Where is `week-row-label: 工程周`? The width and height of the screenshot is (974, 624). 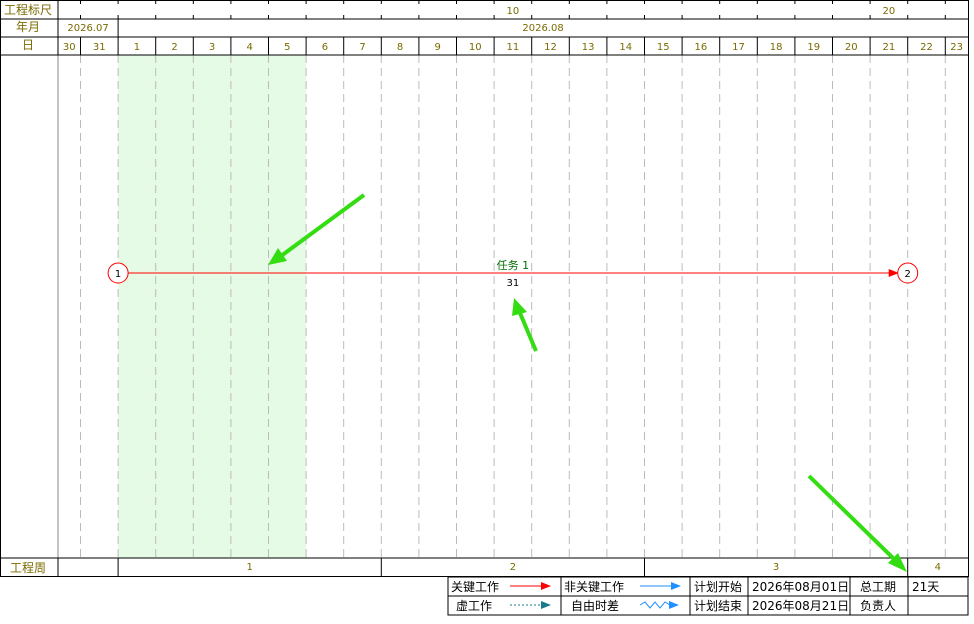
week-row-label: 工程周 is located at coordinates (28, 567).